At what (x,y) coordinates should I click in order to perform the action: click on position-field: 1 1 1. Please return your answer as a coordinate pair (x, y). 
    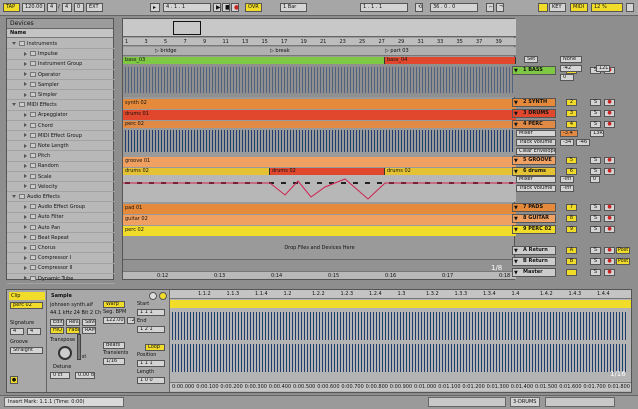
    Looking at the image, I should click on (151, 363).